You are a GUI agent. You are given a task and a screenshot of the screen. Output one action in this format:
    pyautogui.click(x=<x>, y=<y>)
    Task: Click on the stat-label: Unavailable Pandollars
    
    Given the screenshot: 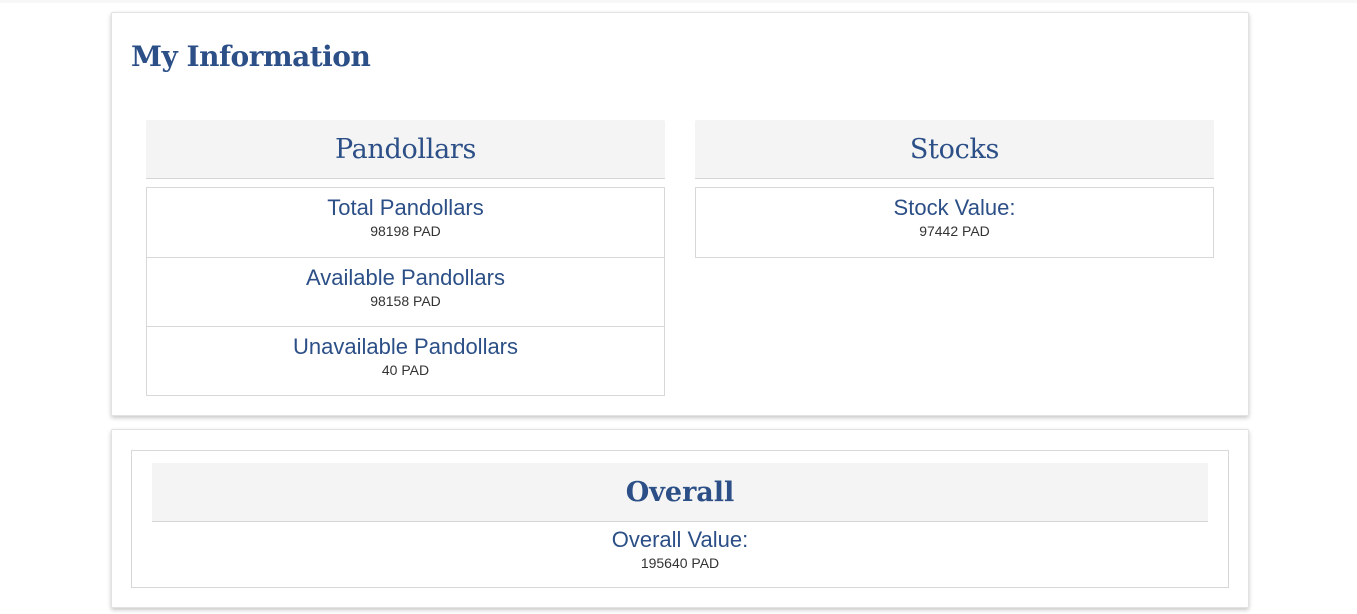 What is the action you would take?
    pyautogui.click(x=405, y=346)
    